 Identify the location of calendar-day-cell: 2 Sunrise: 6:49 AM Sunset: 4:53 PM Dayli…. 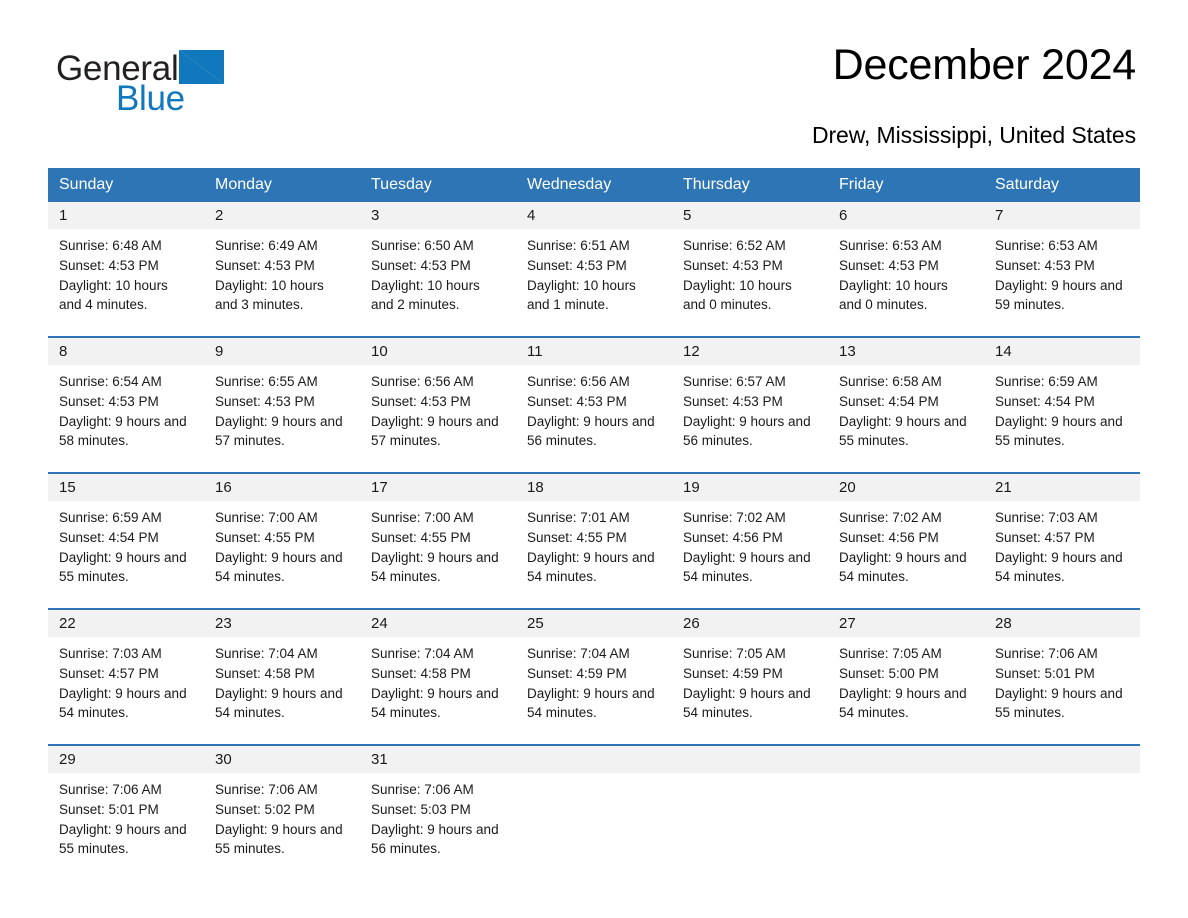
(282, 269).